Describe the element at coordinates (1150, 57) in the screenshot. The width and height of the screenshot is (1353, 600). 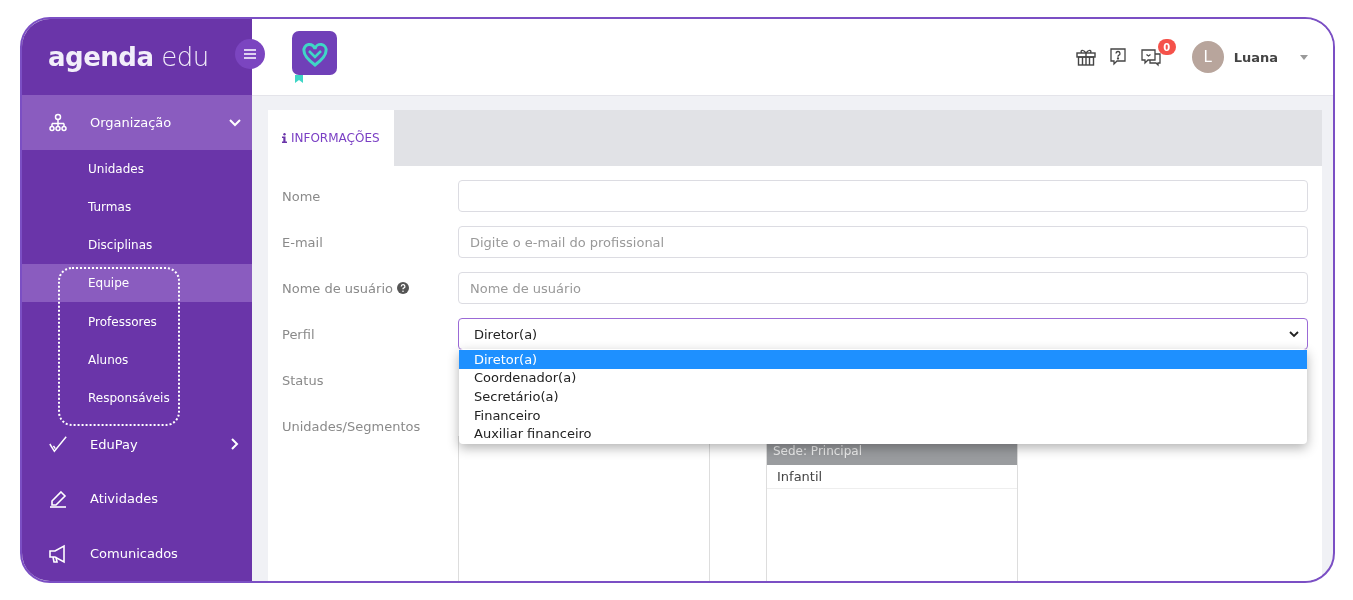
I see `chat-icon` at that location.